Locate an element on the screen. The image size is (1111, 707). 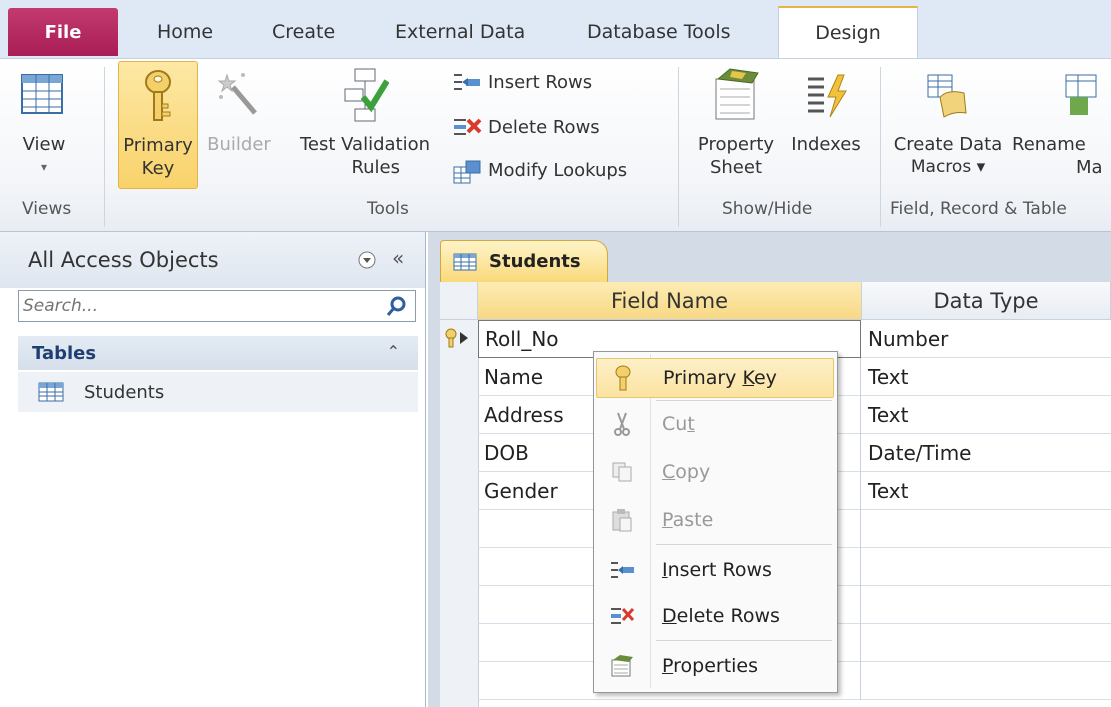
menu-item-primary-key: Primary Key is located at coordinates (715, 378).